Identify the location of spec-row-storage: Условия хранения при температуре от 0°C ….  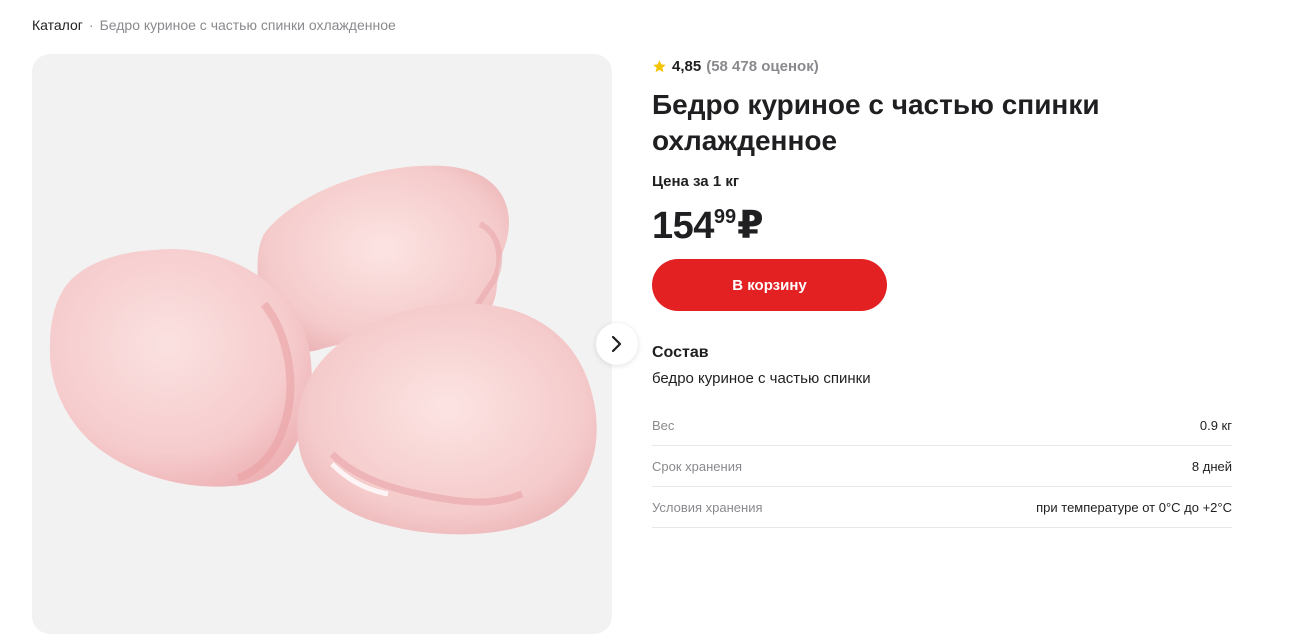
(942, 507).